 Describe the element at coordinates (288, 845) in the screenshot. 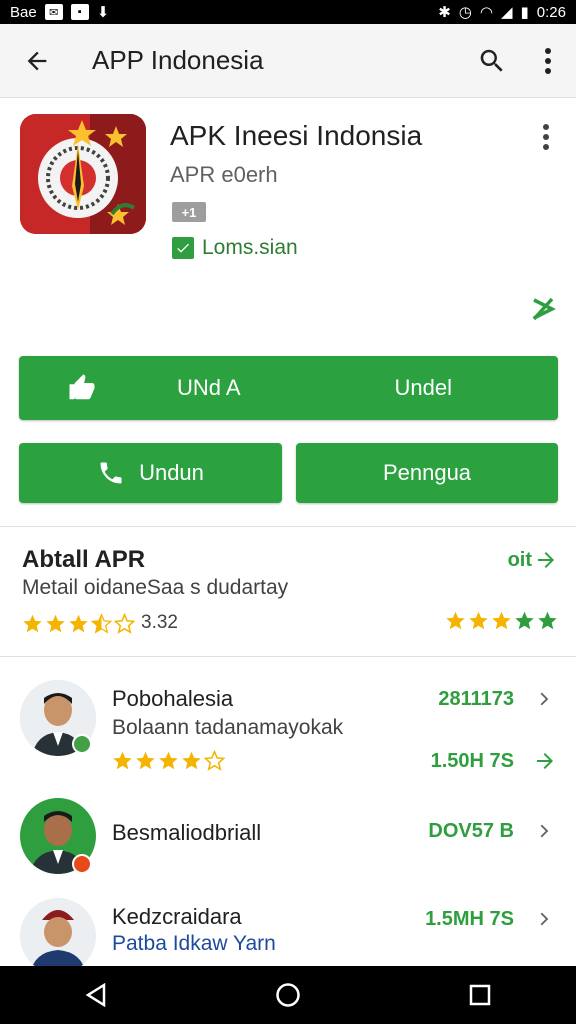

I see `list-item: Besmaliodbriall DOV57 B` at that location.